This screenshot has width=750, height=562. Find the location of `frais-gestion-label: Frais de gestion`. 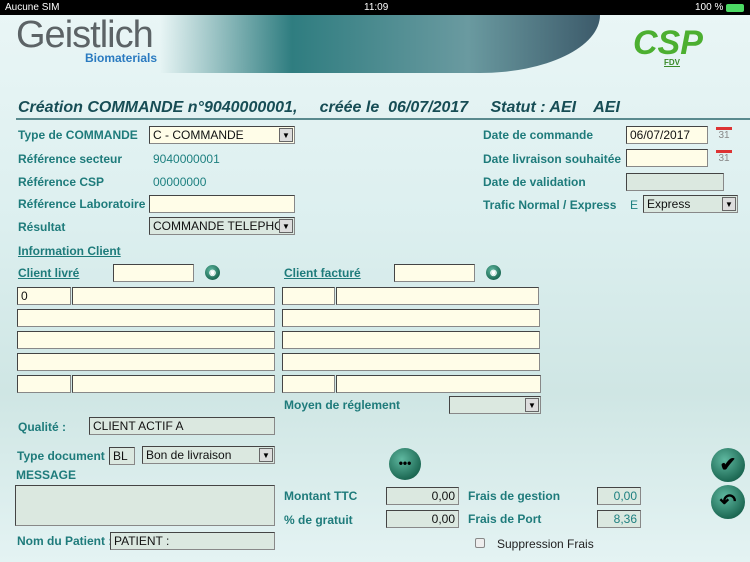

frais-gestion-label: Frais de gestion is located at coordinates (514, 496).